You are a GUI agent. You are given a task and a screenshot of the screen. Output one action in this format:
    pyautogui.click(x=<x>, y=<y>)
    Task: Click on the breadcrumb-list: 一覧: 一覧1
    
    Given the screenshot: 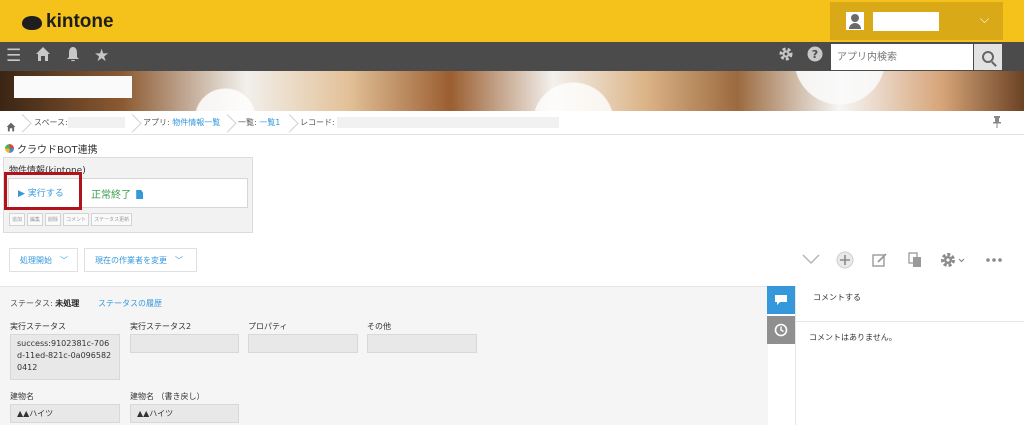 What is the action you would take?
    pyautogui.click(x=259, y=122)
    